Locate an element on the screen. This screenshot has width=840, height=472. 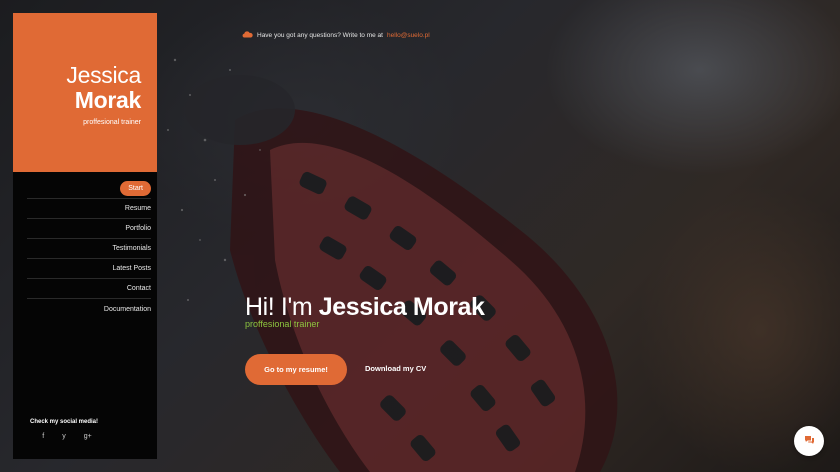
nav-item-documentation: Documentation is located at coordinates (89, 309).